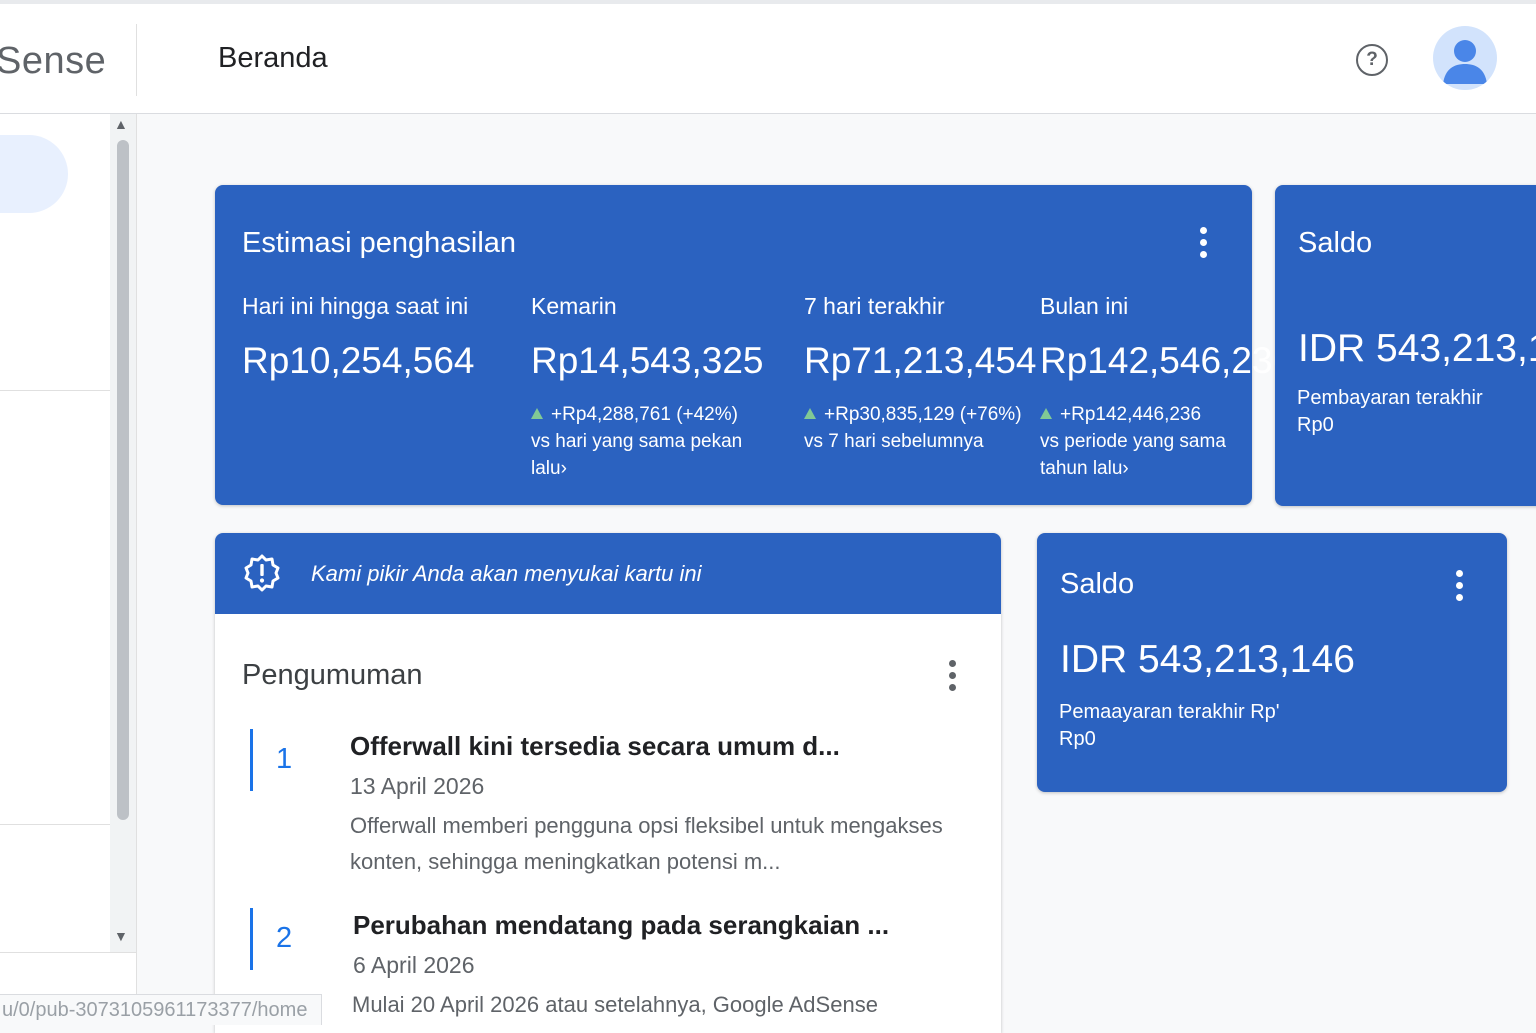 This screenshot has width=1536, height=1033. Describe the element at coordinates (768, 59) in the screenshot. I see `app-header: Sense Beranda ?` at that location.